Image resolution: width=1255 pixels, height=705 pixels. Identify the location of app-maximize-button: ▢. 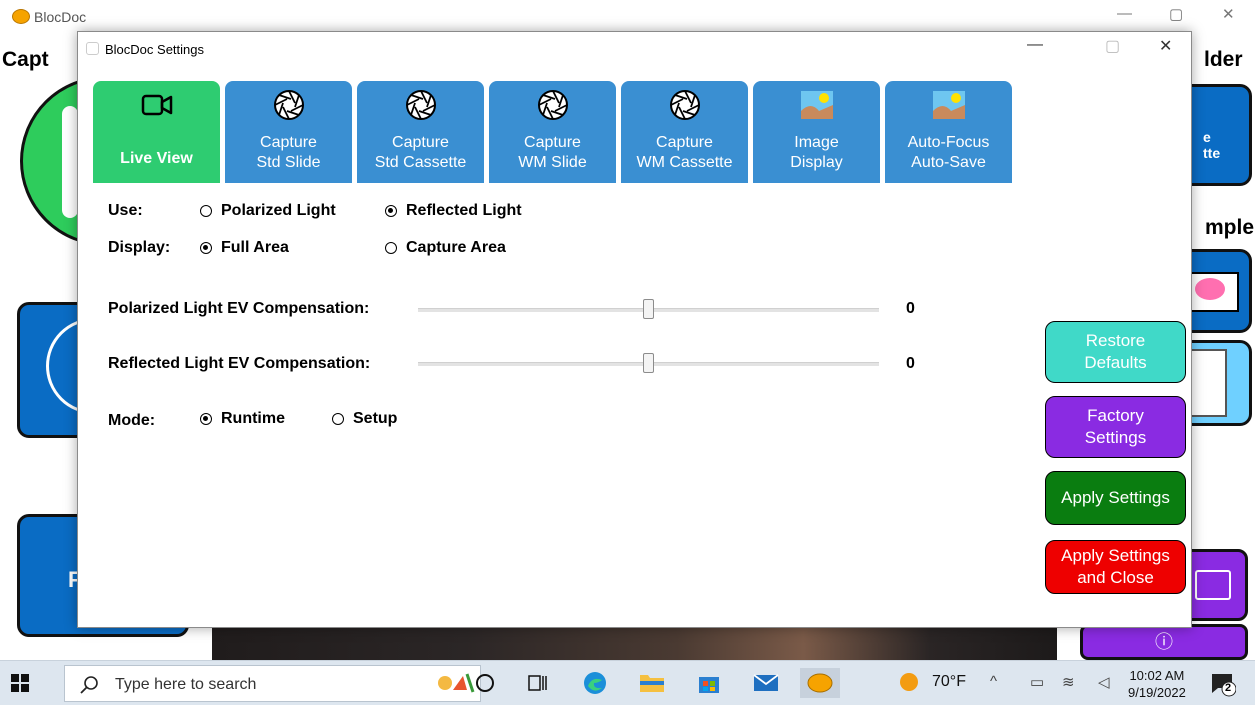
(1176, 14).